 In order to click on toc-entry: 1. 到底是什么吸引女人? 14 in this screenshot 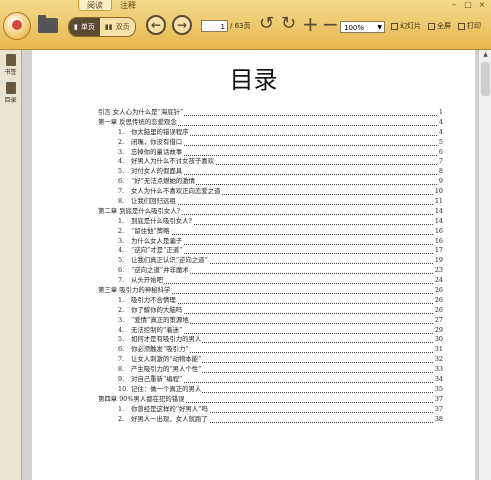, I will do `click(270, 221)`.